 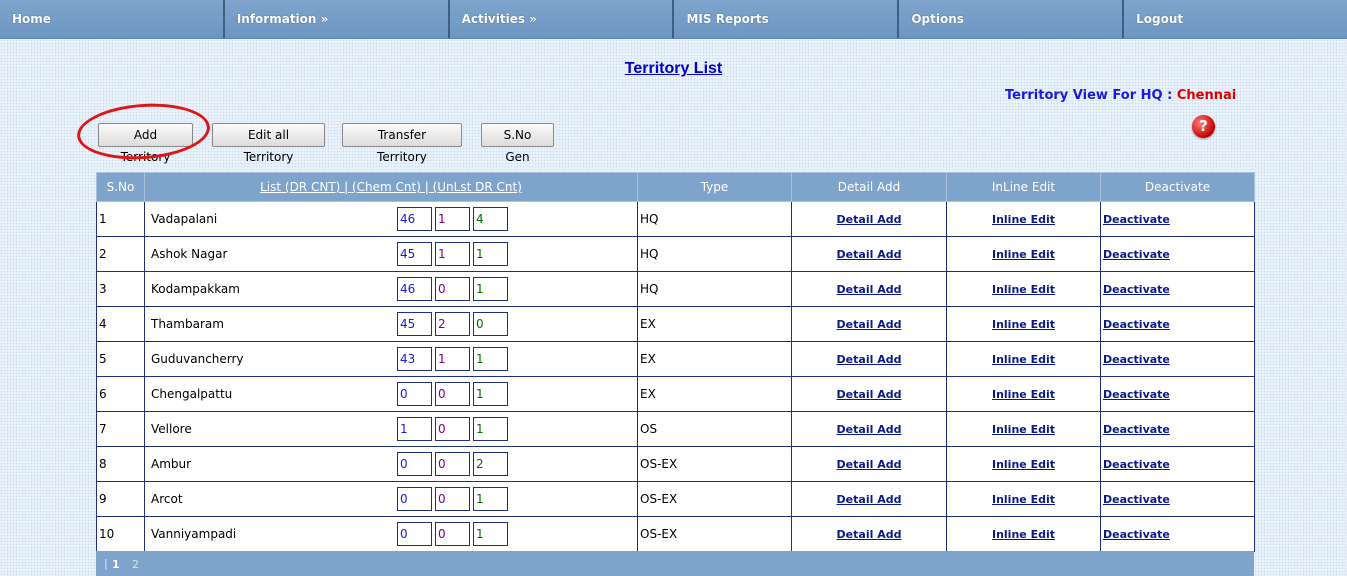 I want to click on nav-information: Information », so click(x=337, y=19).